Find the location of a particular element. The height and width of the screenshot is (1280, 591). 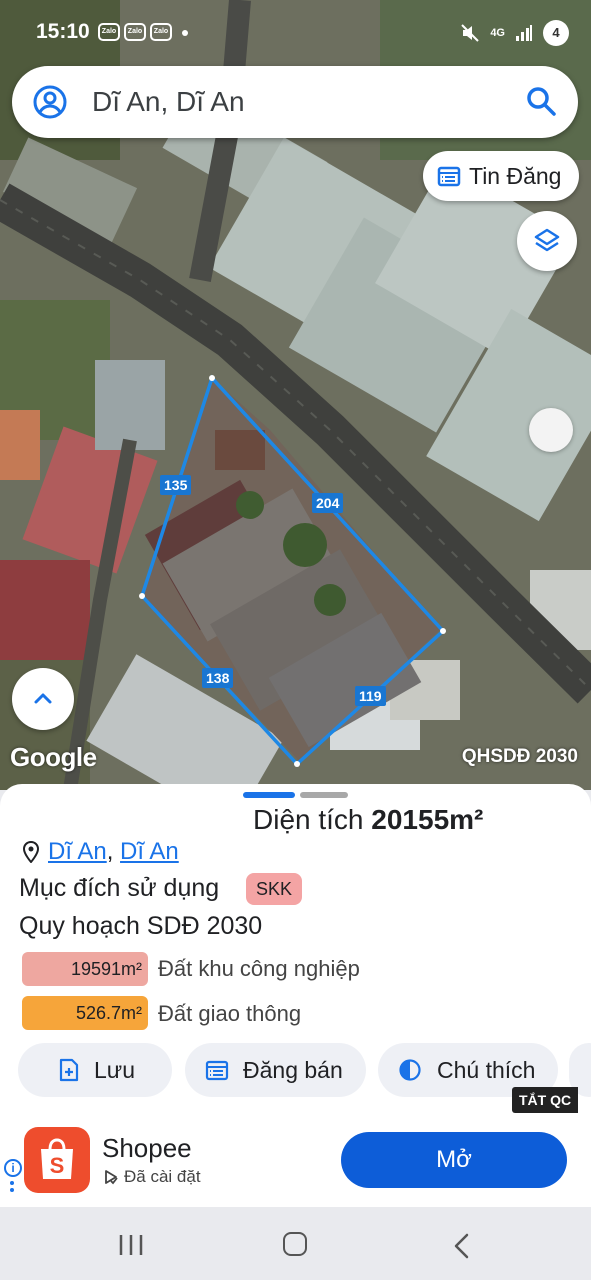

parcel-location: Dĩ An, Dĩ An is located at coordinates (113, 852).